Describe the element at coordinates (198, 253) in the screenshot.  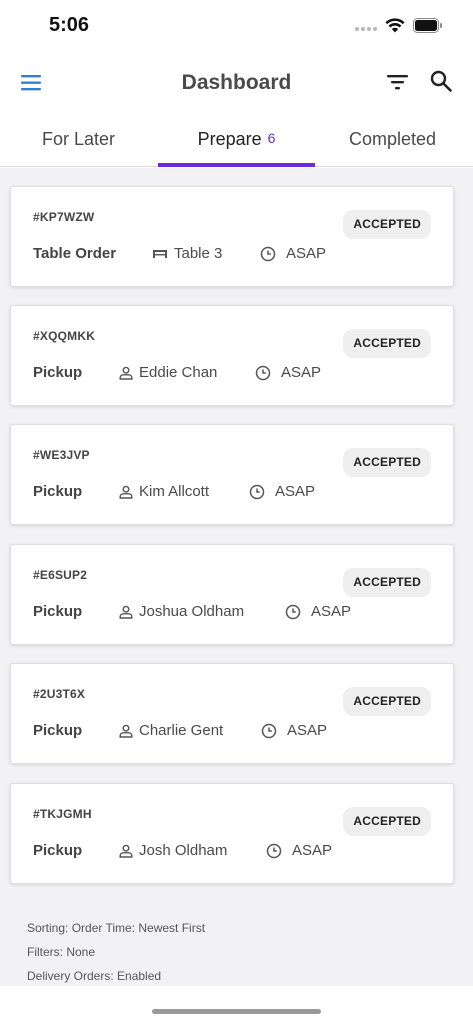
I see `customer-name: Table 3` at that location.